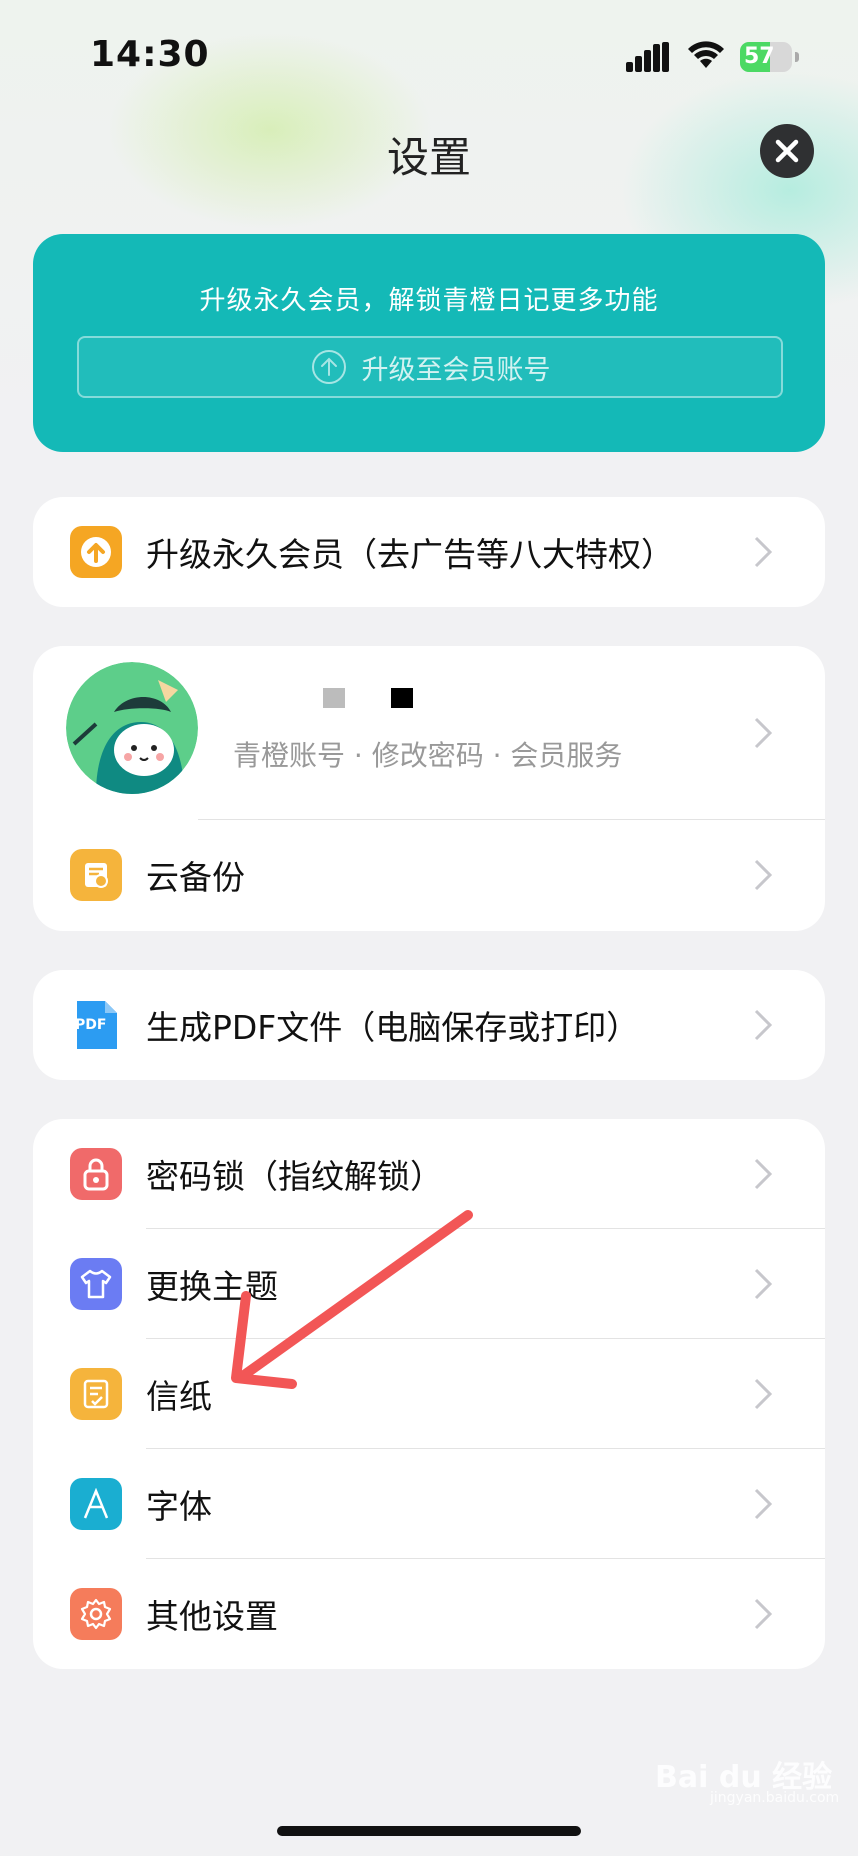 This screenshot has width=858, height=1856. What do you see at coordinates (150, 54) in the screenshot?
I see `status-time: 14:30` at bounding box center [150, 54].